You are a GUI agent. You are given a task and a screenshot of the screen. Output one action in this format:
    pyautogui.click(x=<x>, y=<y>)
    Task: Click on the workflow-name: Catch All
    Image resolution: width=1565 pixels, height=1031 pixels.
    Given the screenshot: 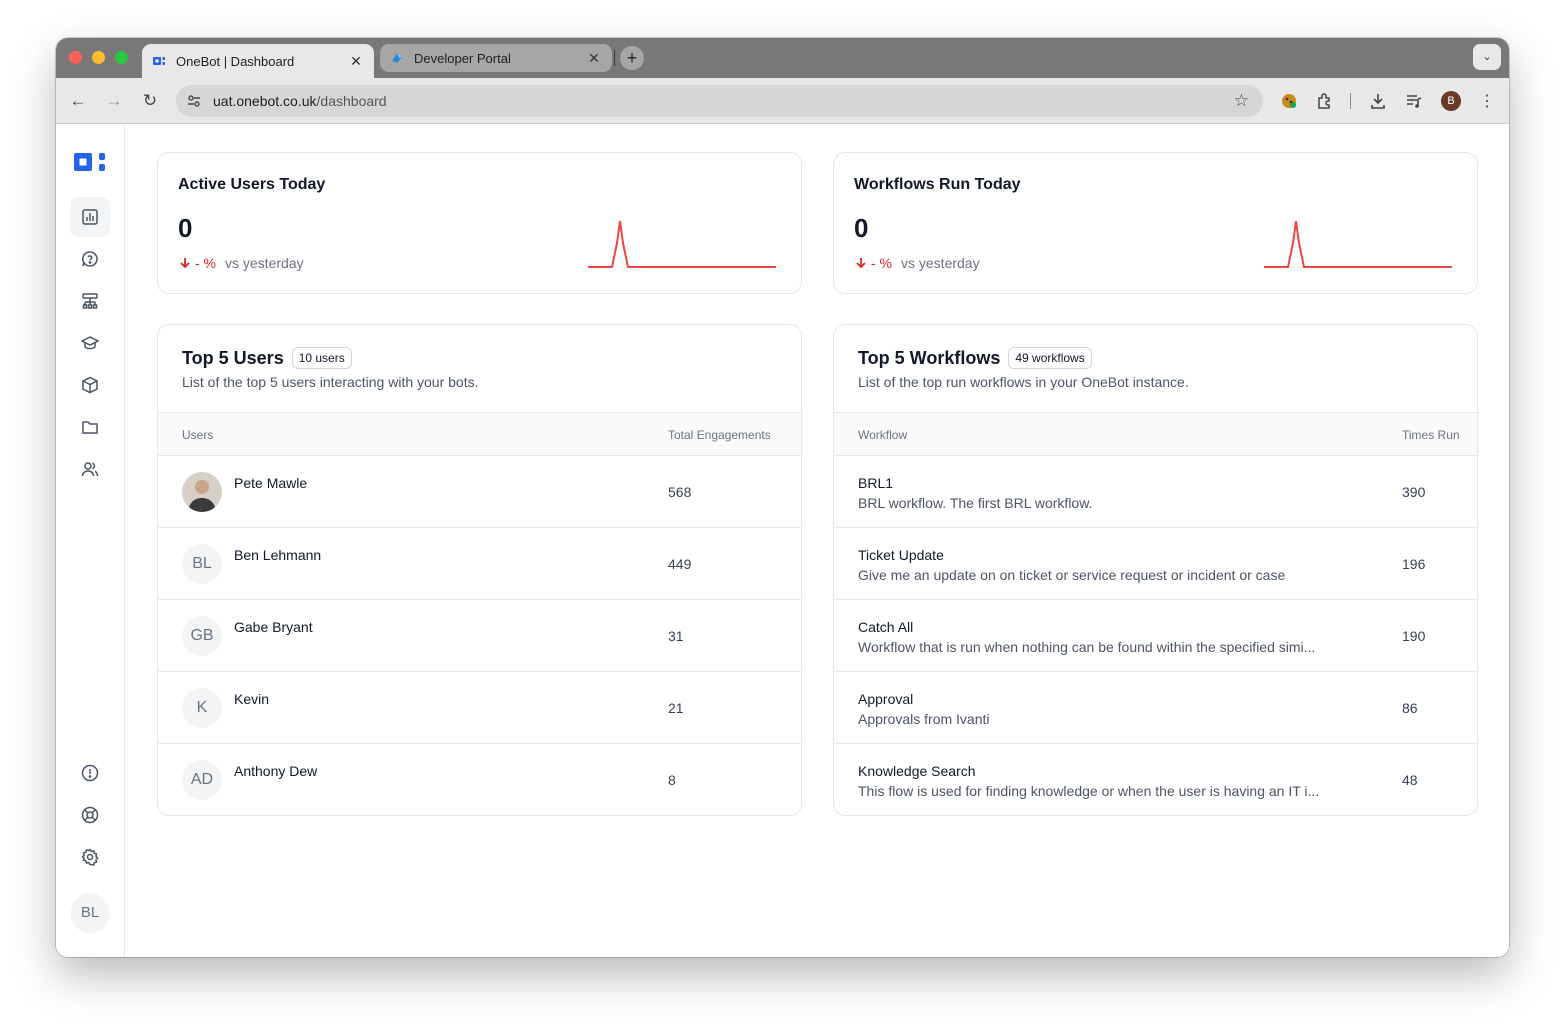 What is the action you would take?
    pyautogui.click(x=886, y=627)
    